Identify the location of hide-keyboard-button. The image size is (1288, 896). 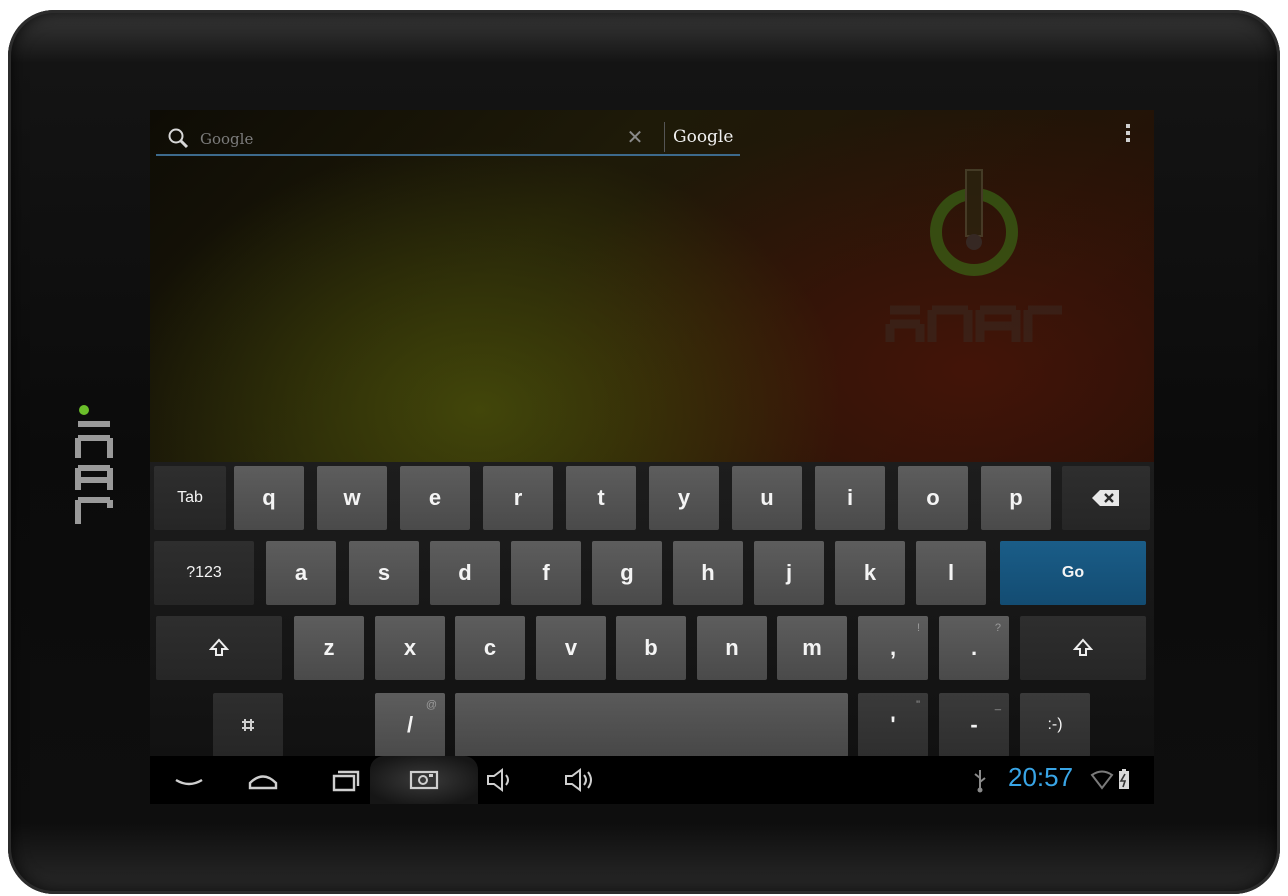
(189, 780).